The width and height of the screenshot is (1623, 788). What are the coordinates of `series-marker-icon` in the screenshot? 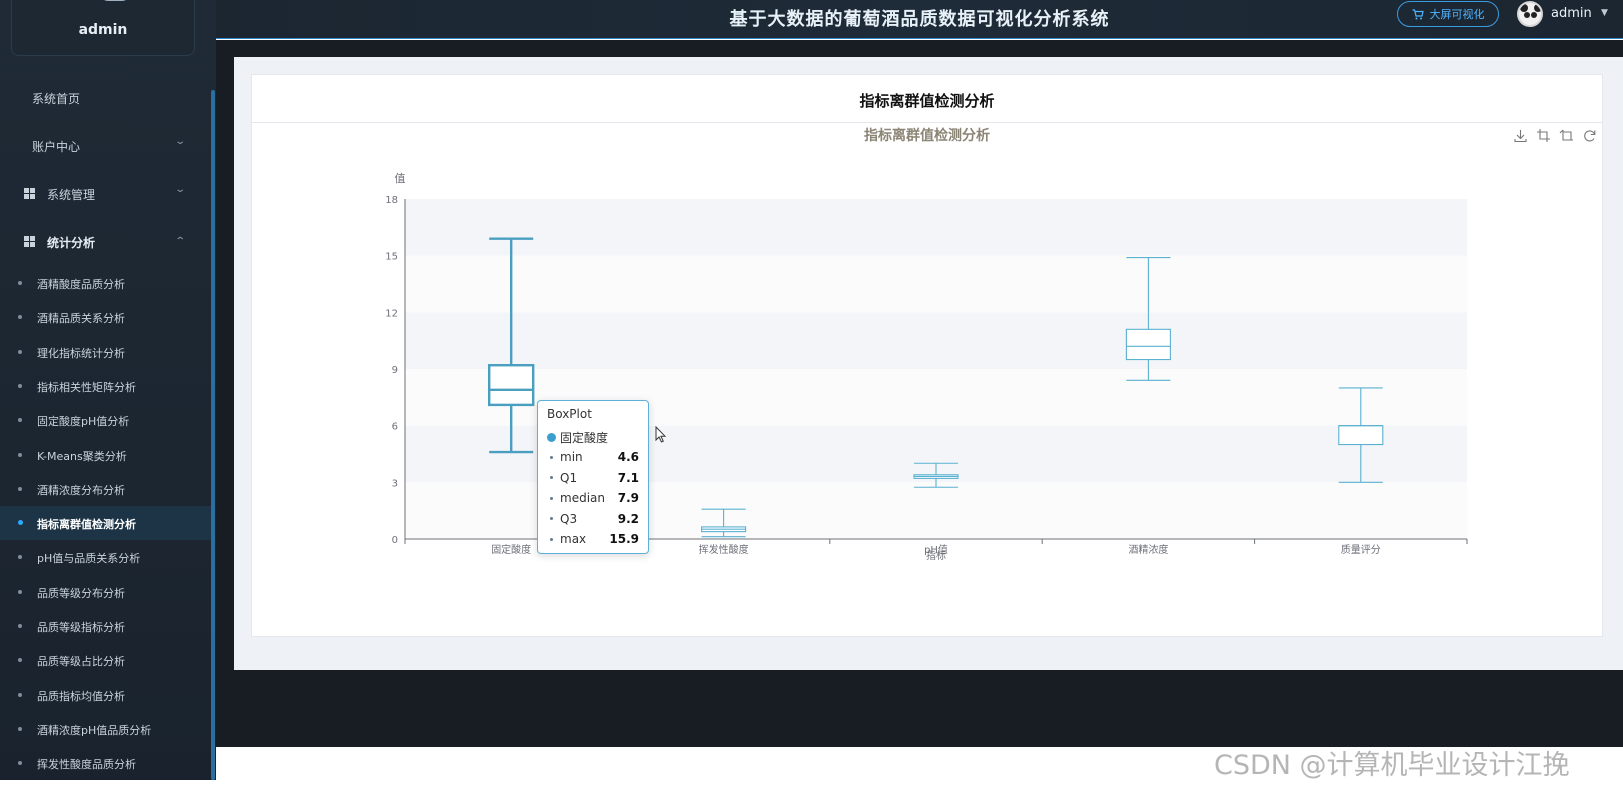 It's located at (551, 437).